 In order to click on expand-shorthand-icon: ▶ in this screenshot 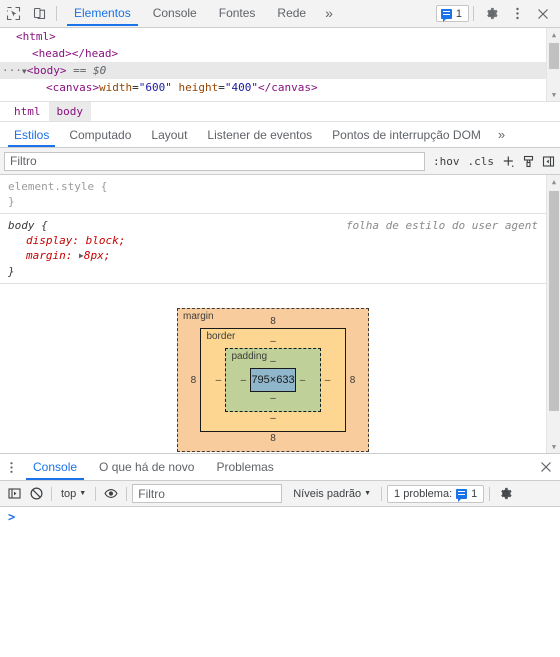, I will do `click(81, 255)`.